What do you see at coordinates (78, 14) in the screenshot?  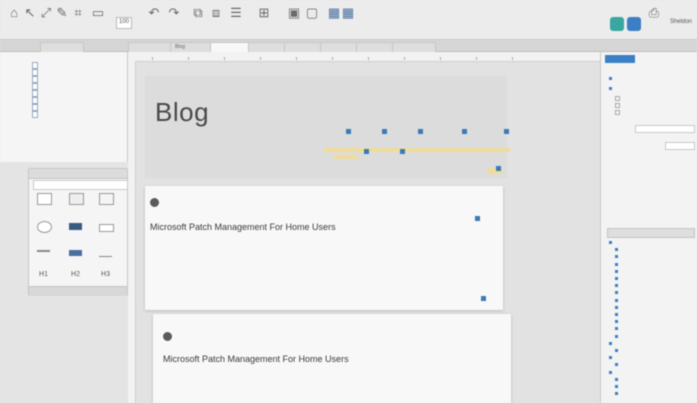 I see `crop-tool-icon: ⌗` at bounding box center [78, 14].